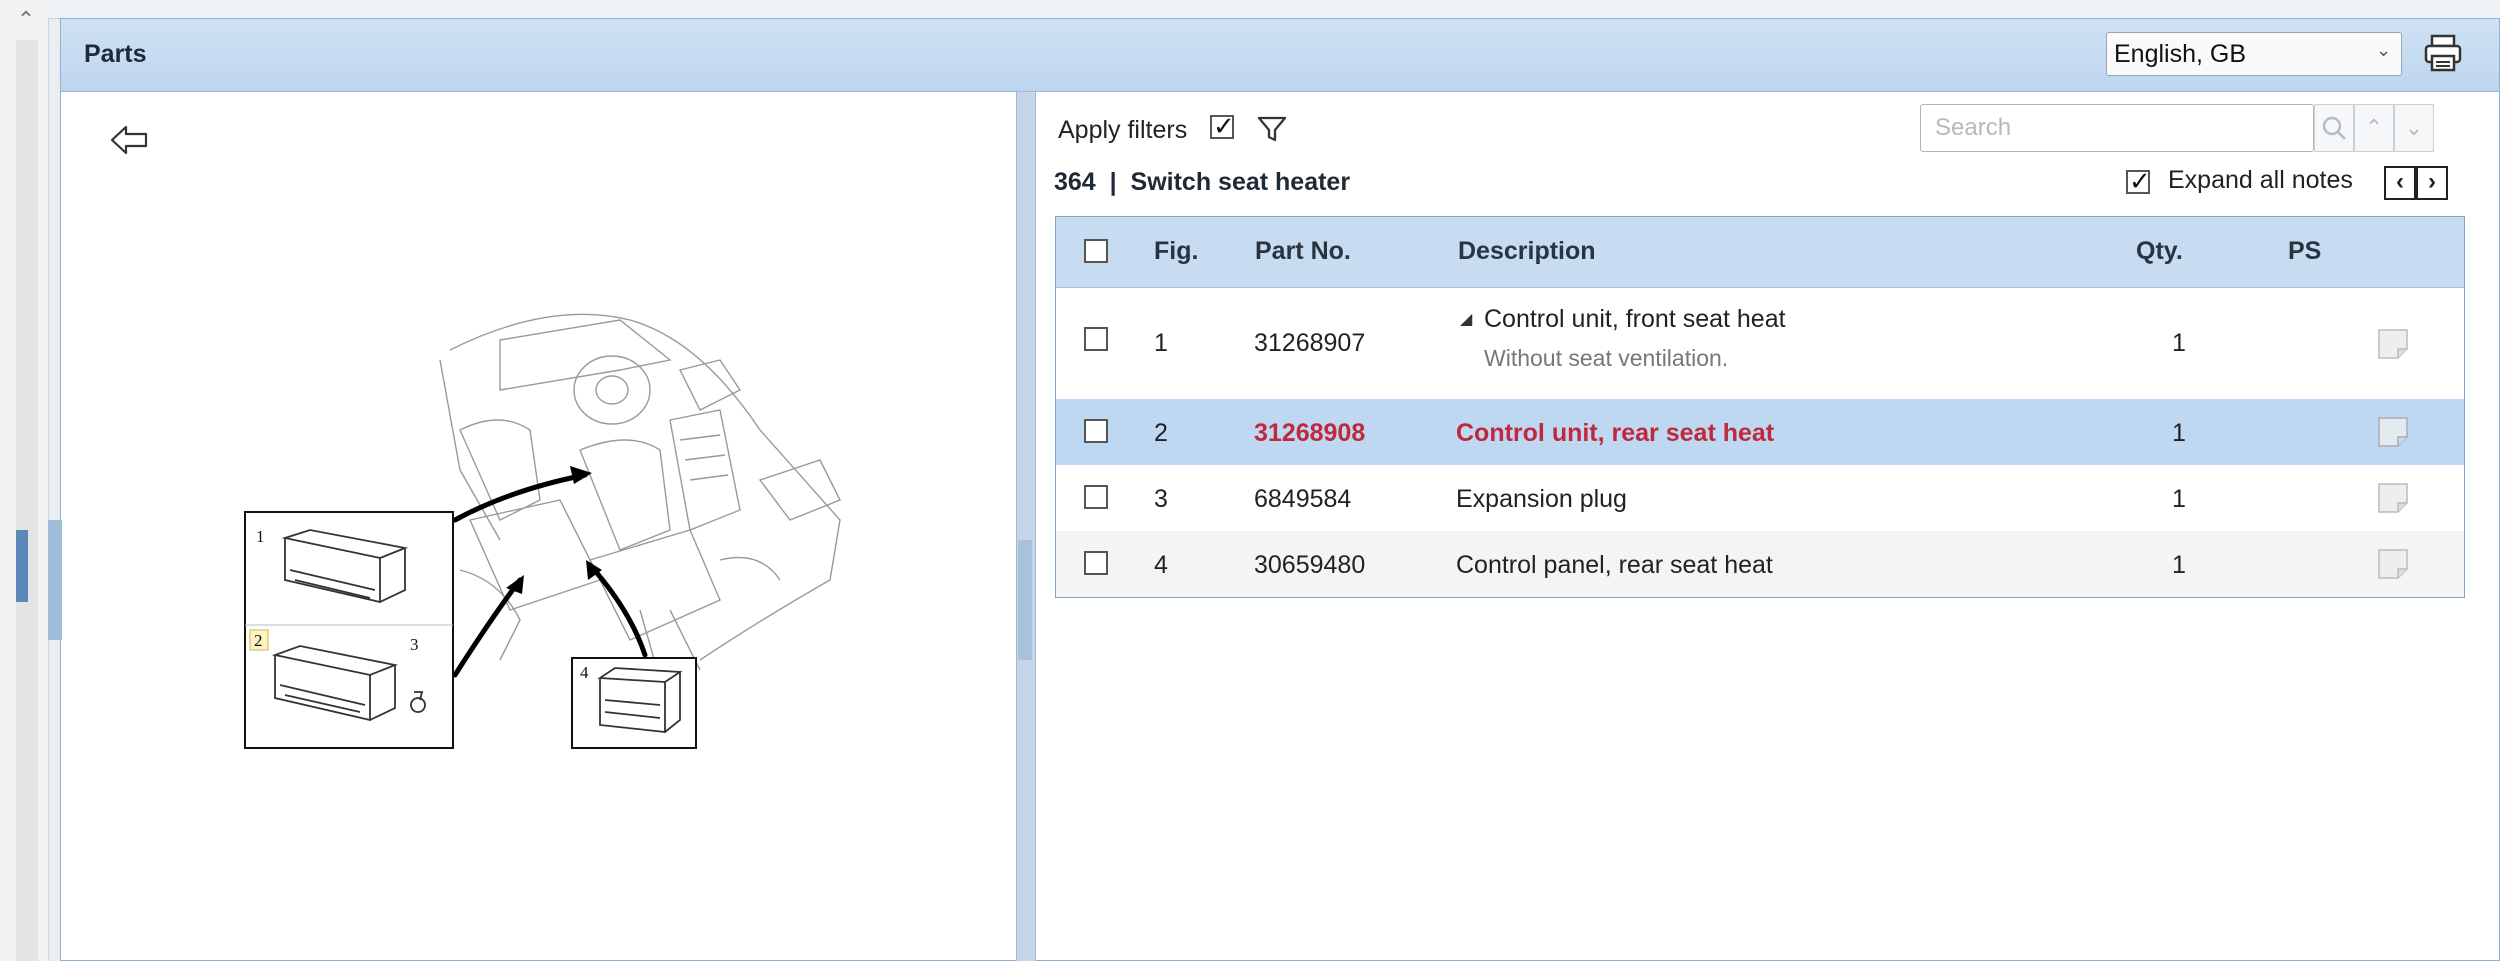 Image resolution: width=2500 pixels, height=961 pixels. What do you see at coordinates (27, 500) in the screenshot?
I see `scroll-track` at bounding box center [27, 500].